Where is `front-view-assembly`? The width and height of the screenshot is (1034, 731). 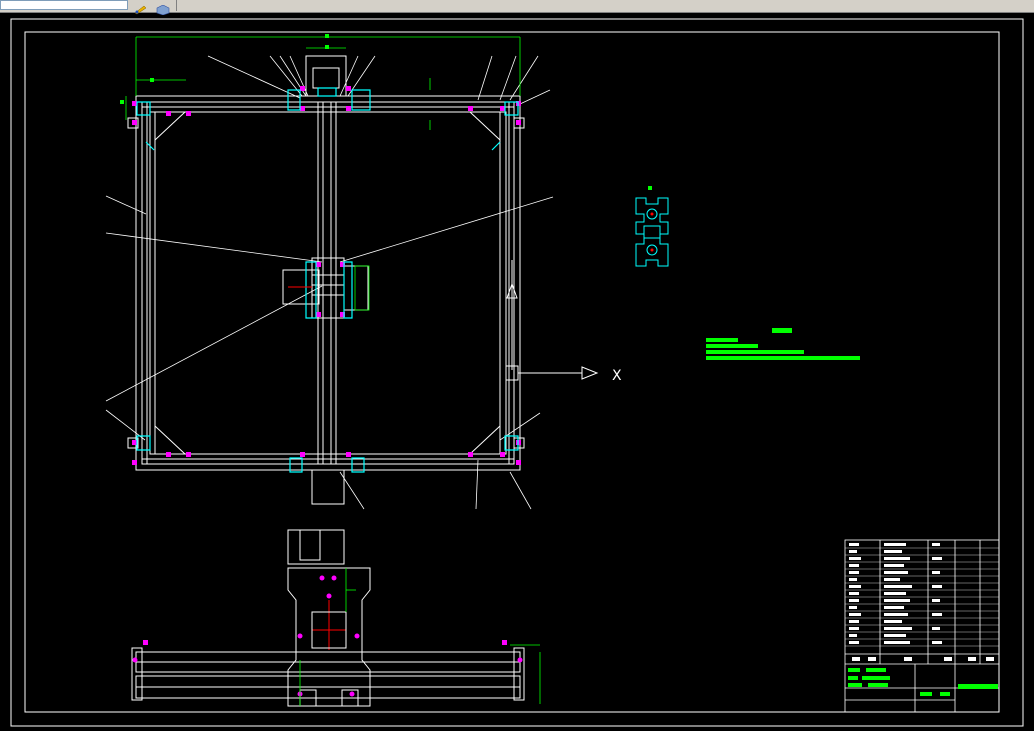
front-view-assembly is located at coordinates (328, 618).